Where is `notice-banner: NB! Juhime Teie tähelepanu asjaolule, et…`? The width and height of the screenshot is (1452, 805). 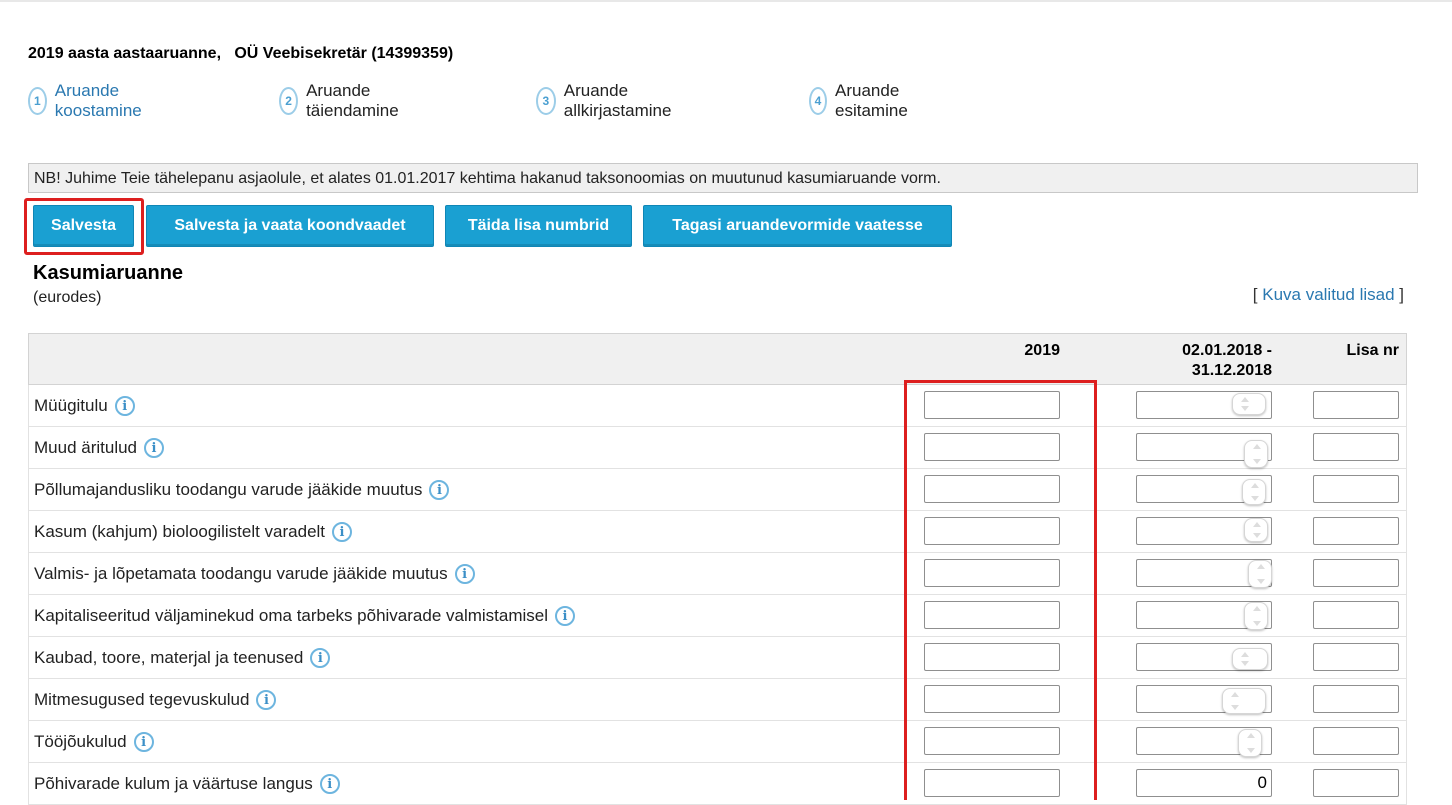
notice-banner: NB! Juhime Teie tähelepanu asjaolule, et… is located at coordinates (723, 178).